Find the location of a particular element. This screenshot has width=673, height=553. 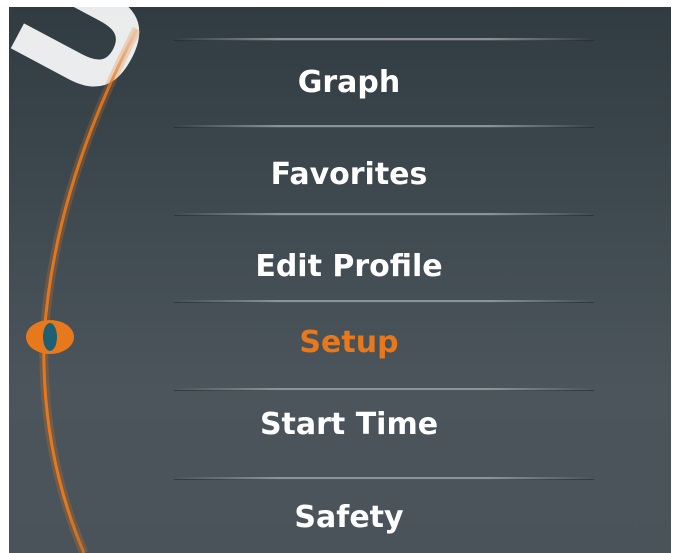

menu-item-label: Start Time is located at coordinates (349, 424).